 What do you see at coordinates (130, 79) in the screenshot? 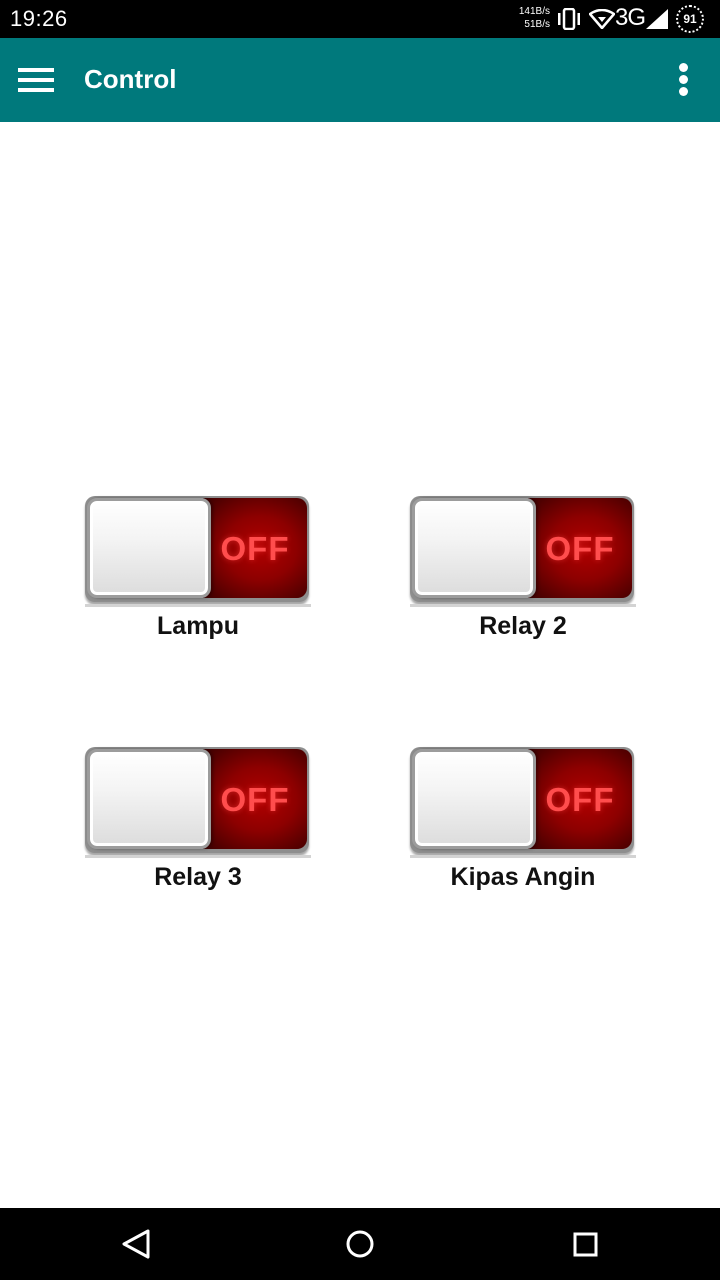
I see `page-title: Control` at bounding box center [130, 79].